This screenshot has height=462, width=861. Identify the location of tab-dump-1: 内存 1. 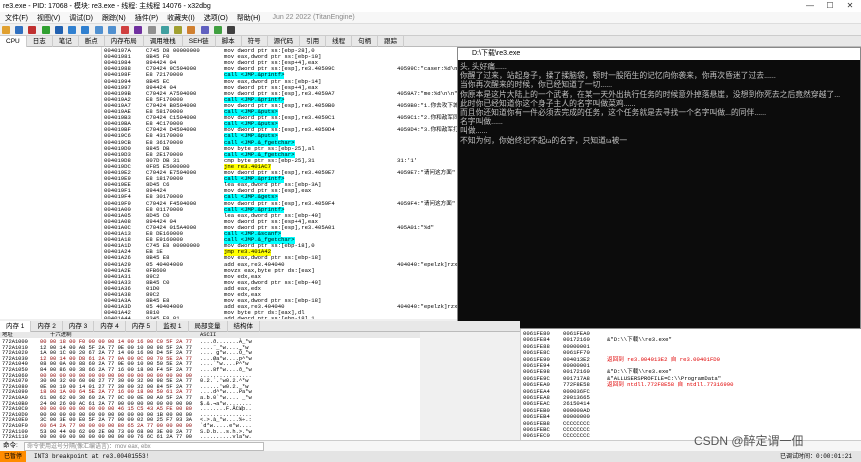
(16, 326).